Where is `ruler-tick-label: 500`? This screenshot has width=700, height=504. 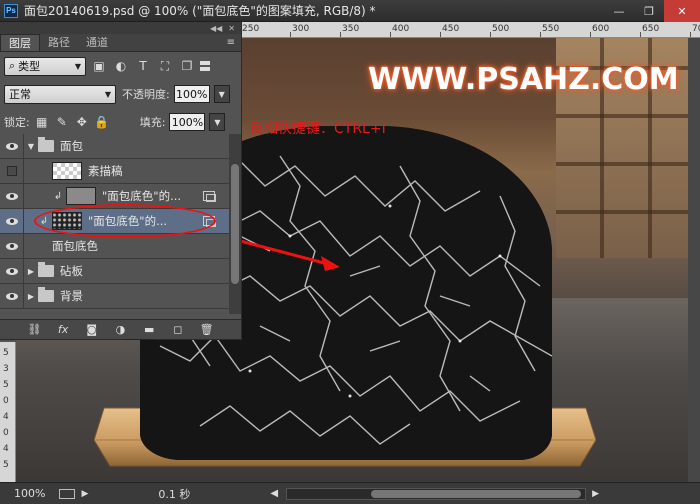
ruler-tick-label: 500 is located at coordinates (501, 29).